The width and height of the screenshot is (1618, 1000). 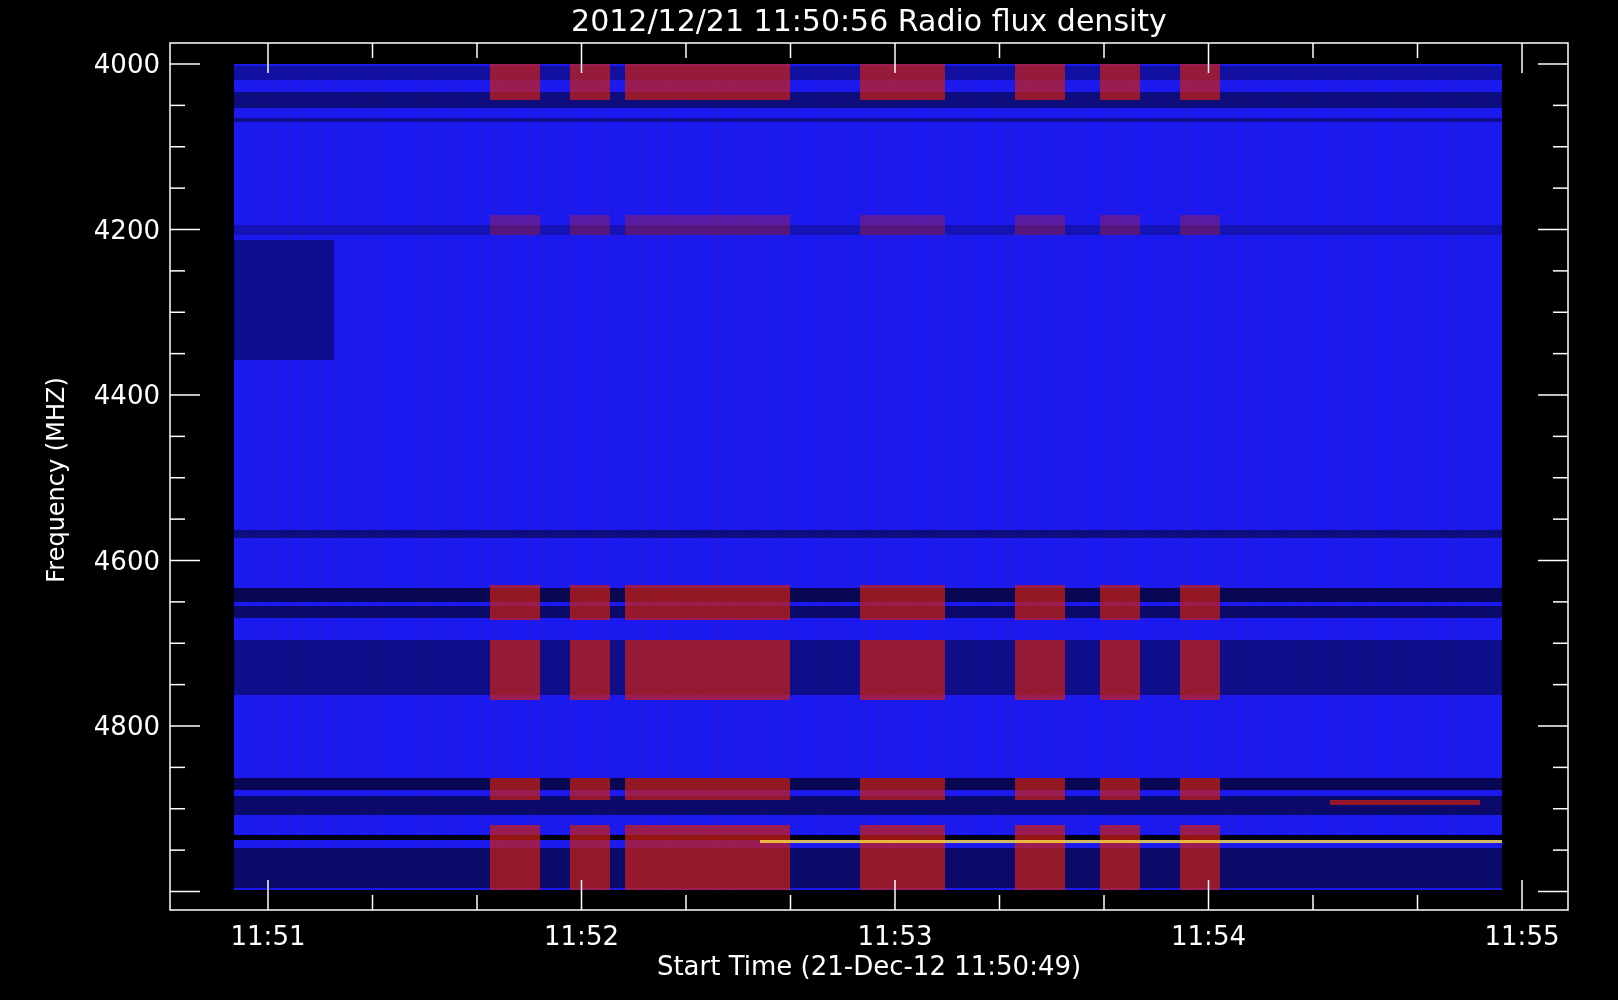 I want to click on tick-label: 4600, so click(x=126, y=560).